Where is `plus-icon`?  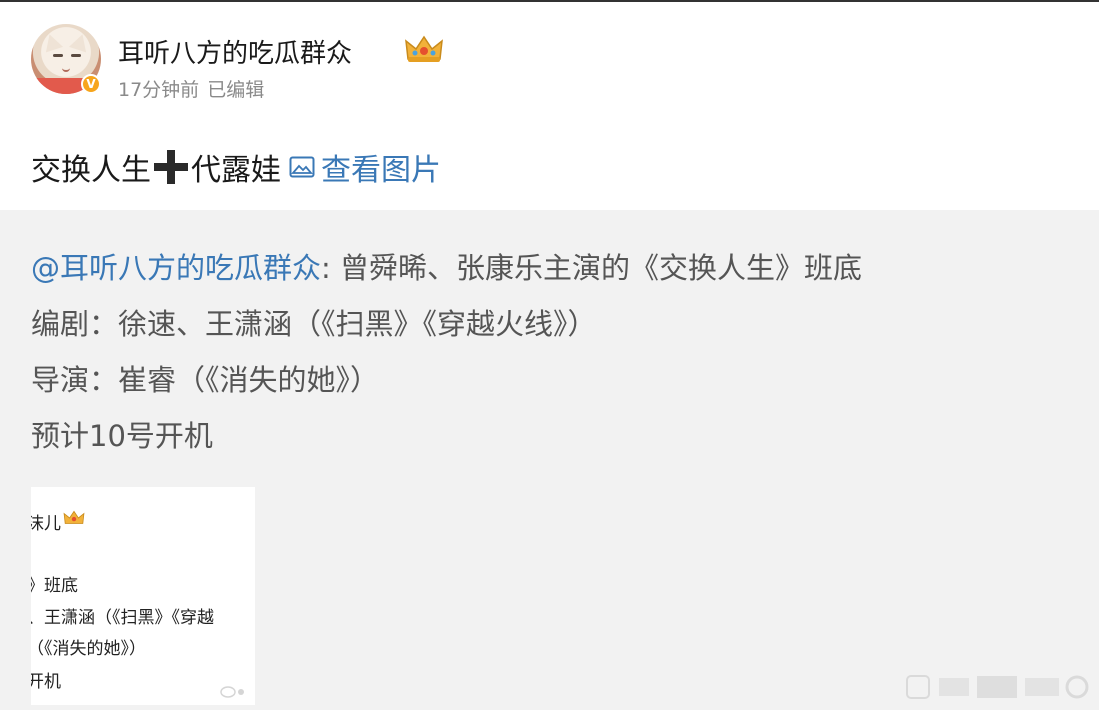
plus-icon is located at coordinates (171, 167).